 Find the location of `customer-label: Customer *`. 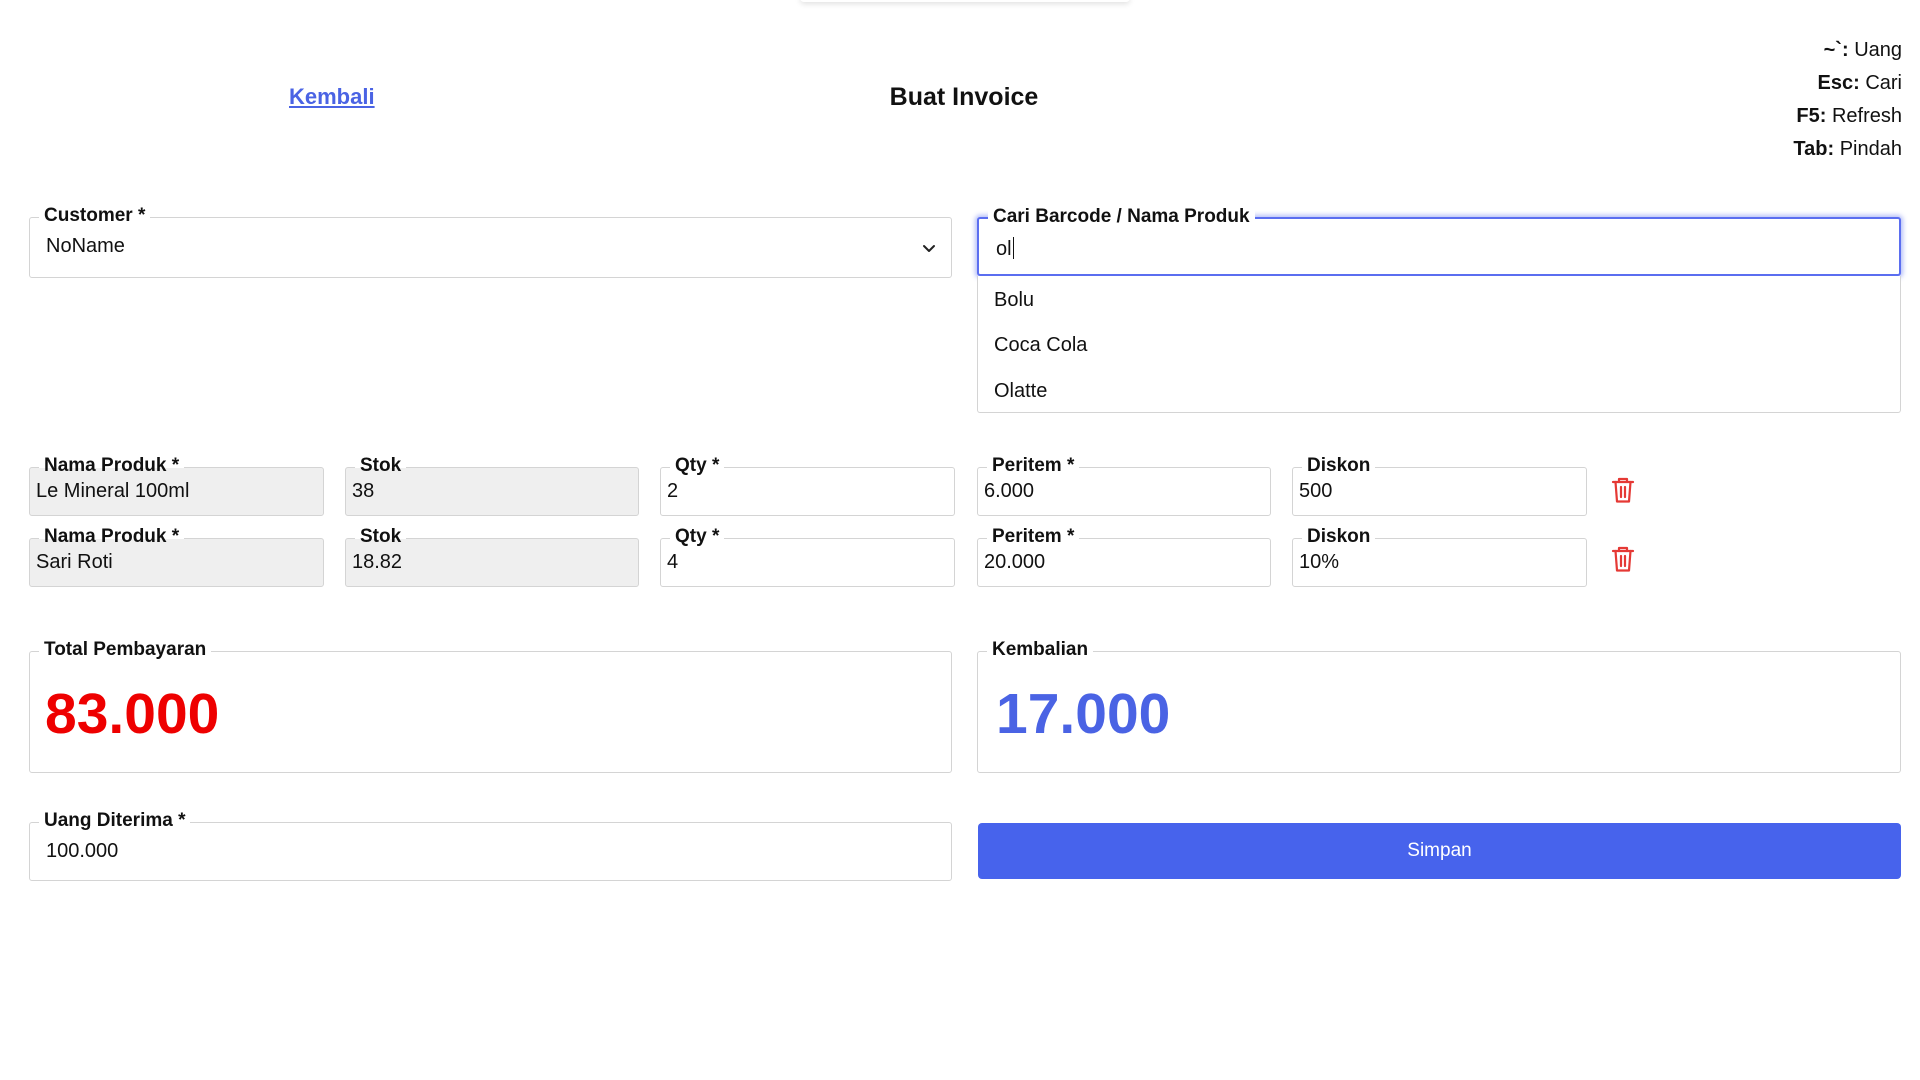

customer-label: Customer * is located at coordinates (95, 216).